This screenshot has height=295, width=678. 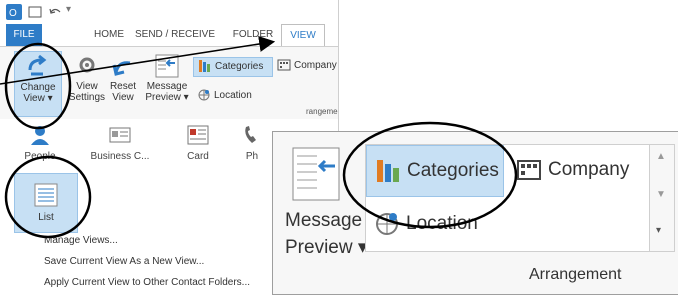 I want to click on gallery-item-card: Card, so click(x=198, y=146).